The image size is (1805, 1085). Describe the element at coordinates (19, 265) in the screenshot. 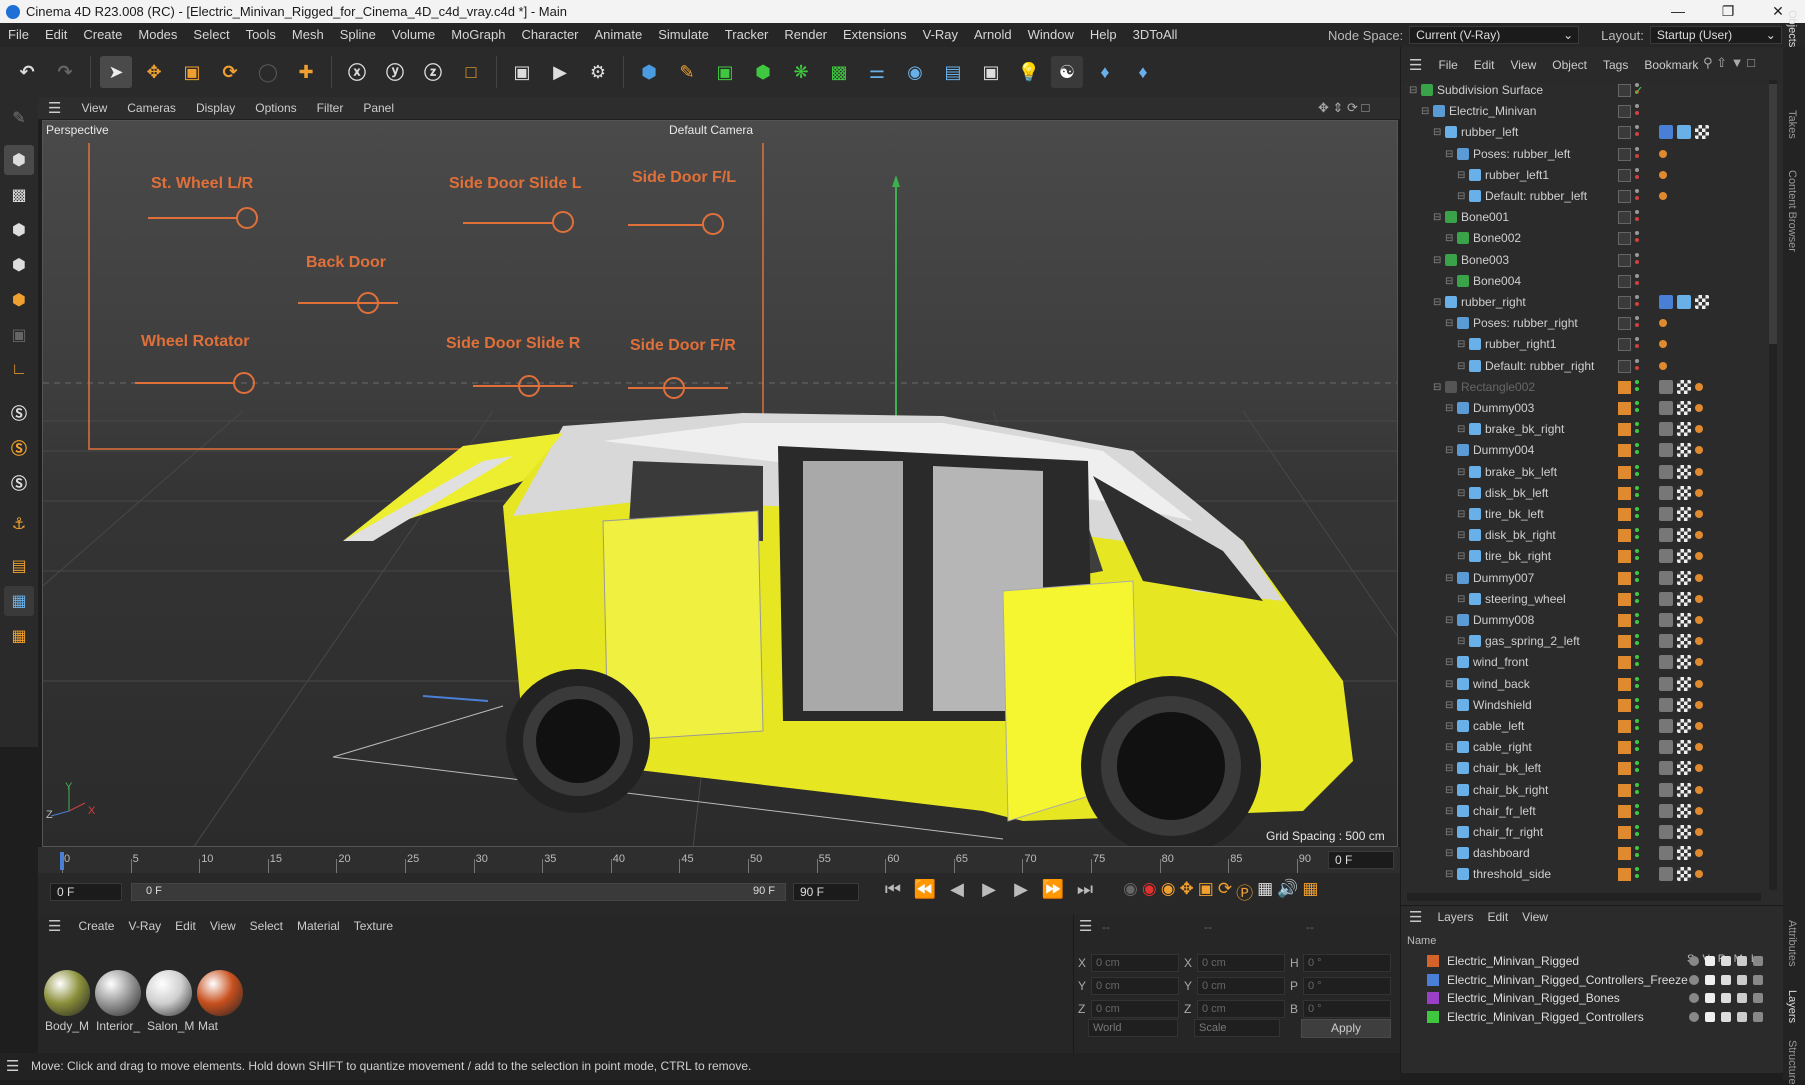

I see `edges-mode-icon: ⬢` at that location.